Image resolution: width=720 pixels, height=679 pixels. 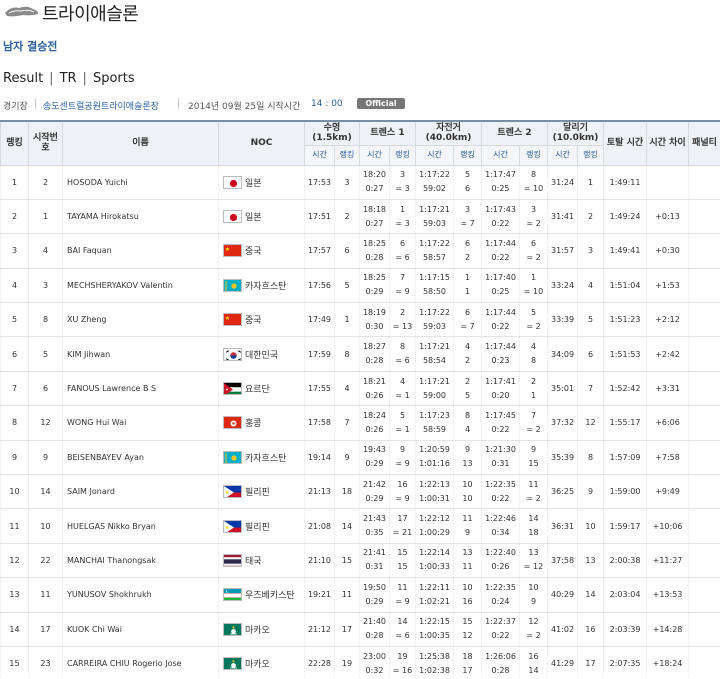 What do you see at coordinates (625, 389) in the screenshot?
I see `total-time-cell: 1:52:42` at bounding box center [625, 389].